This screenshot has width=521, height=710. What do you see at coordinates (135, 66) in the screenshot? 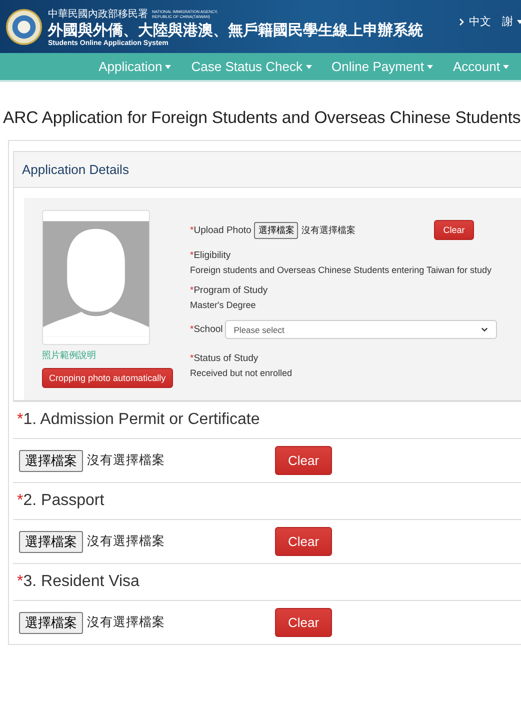
I see `nav-menu: Application` at bounding box center [135, 66].